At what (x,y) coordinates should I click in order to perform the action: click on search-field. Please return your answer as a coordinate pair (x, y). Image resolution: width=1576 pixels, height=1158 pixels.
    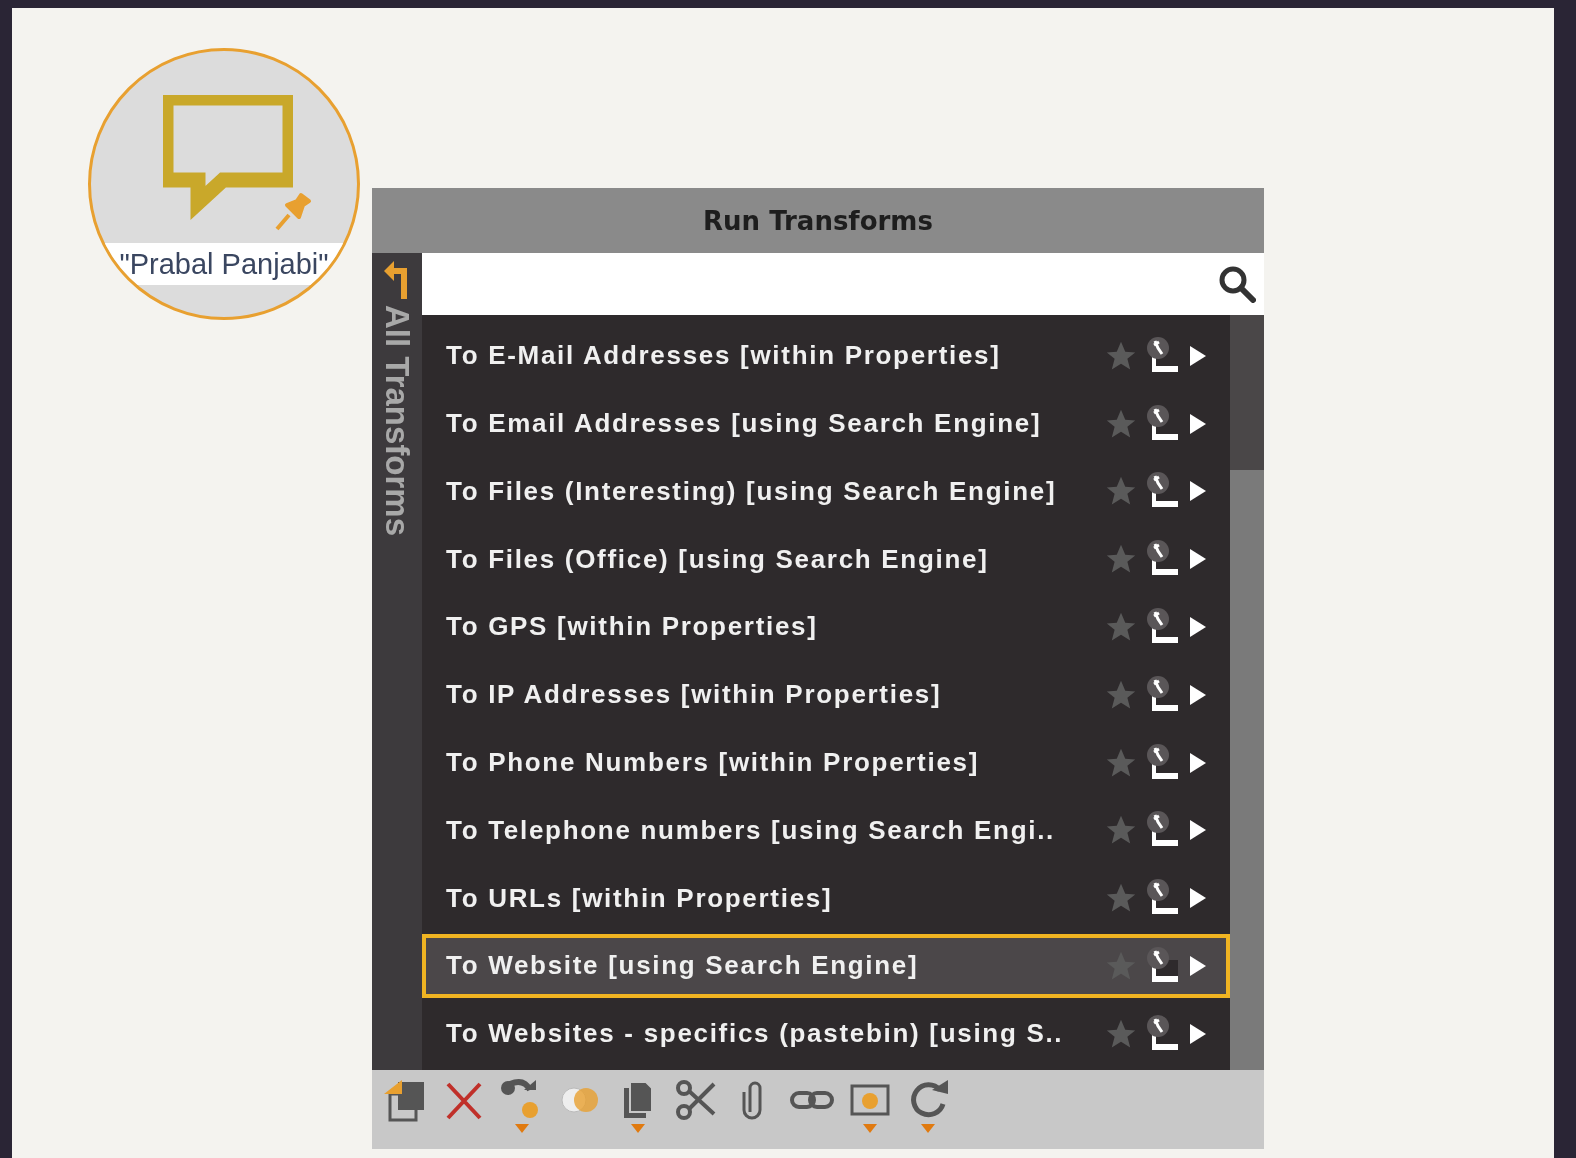
    Looking at the image, I should click on (843, 284).